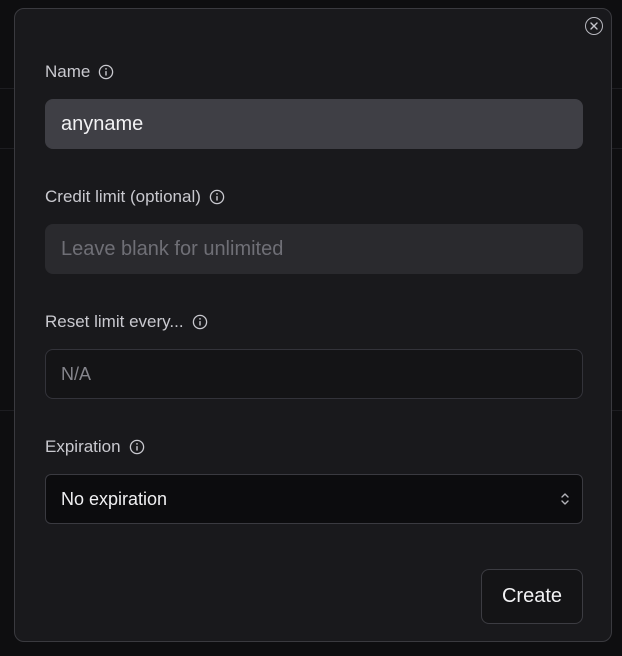  Describe the element at coordinates (314, 124) in the screenshot. I see `name-input` at that location.